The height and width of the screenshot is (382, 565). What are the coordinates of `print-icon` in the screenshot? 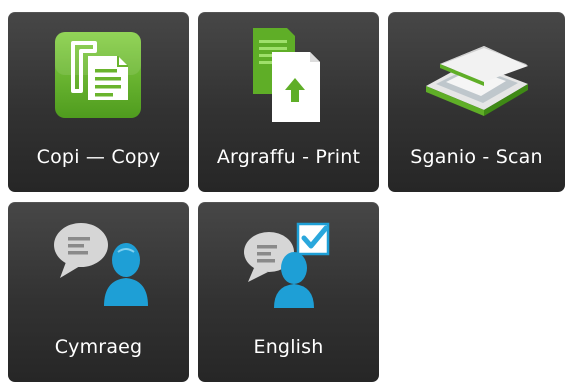 It's located at (286, 75).